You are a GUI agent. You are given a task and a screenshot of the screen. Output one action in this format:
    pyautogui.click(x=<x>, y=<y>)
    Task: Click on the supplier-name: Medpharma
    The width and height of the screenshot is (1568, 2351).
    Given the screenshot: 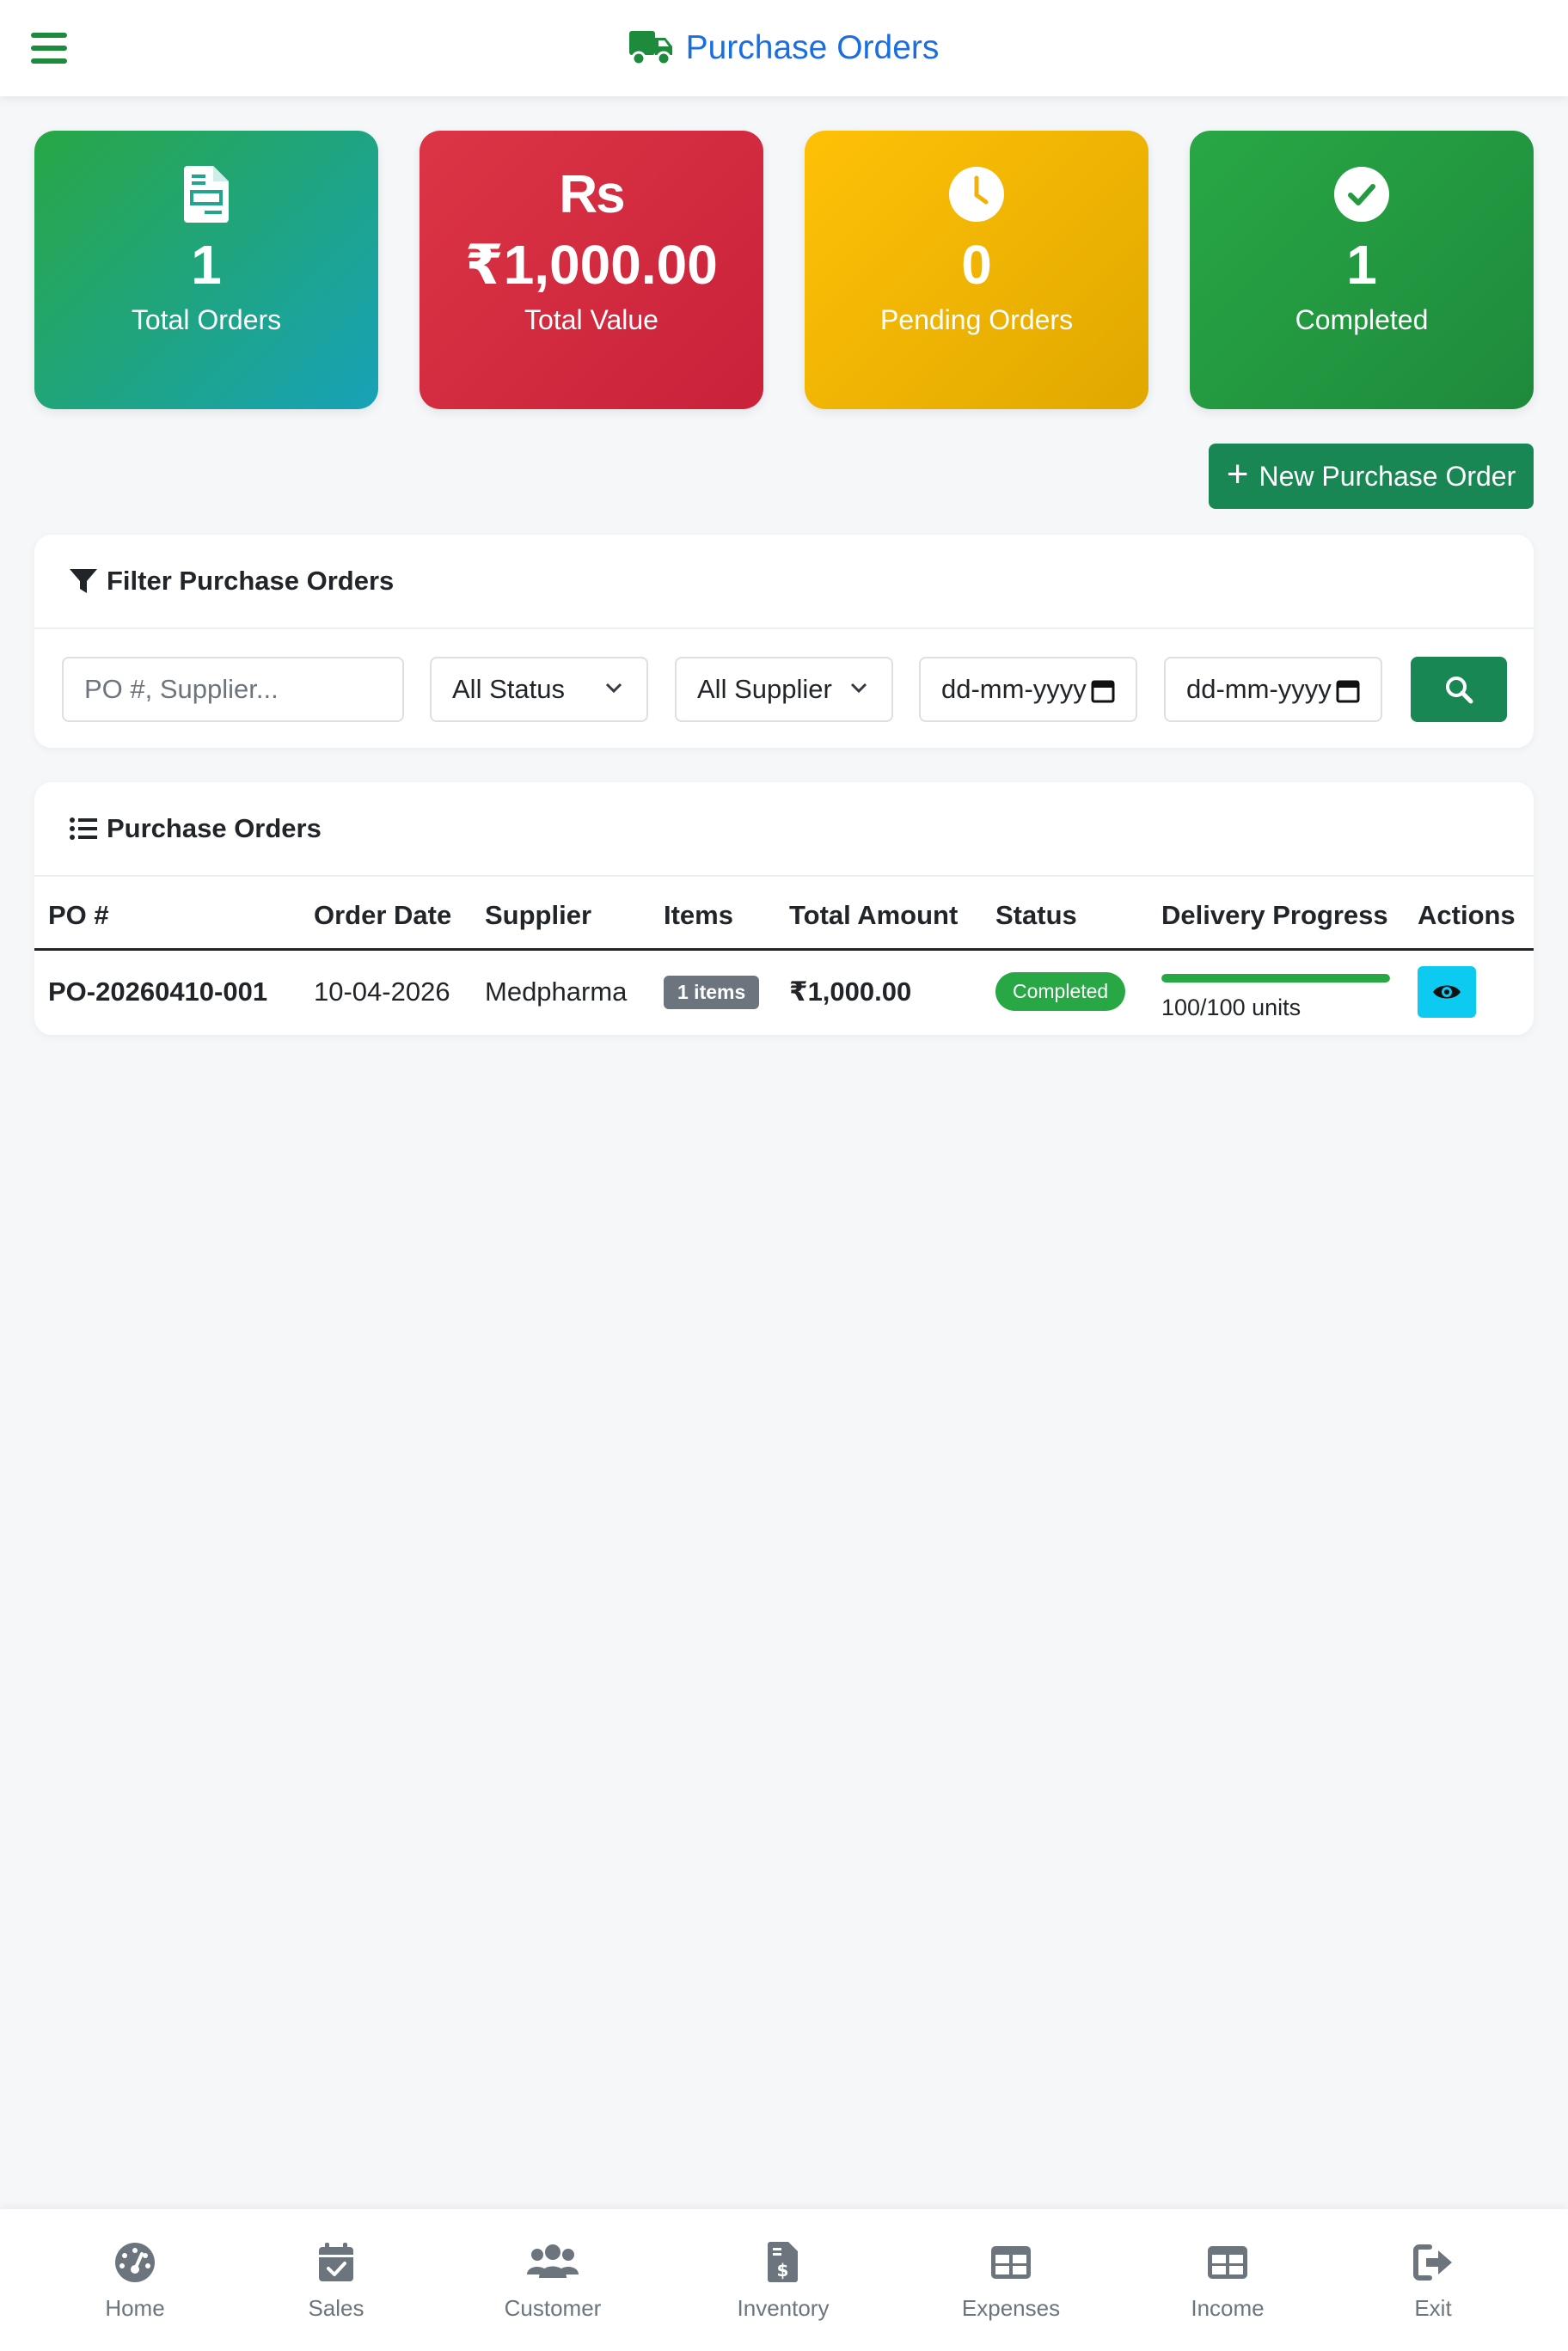 What is the action you would take?
    pyautogui.click(x=556, y=991)
    